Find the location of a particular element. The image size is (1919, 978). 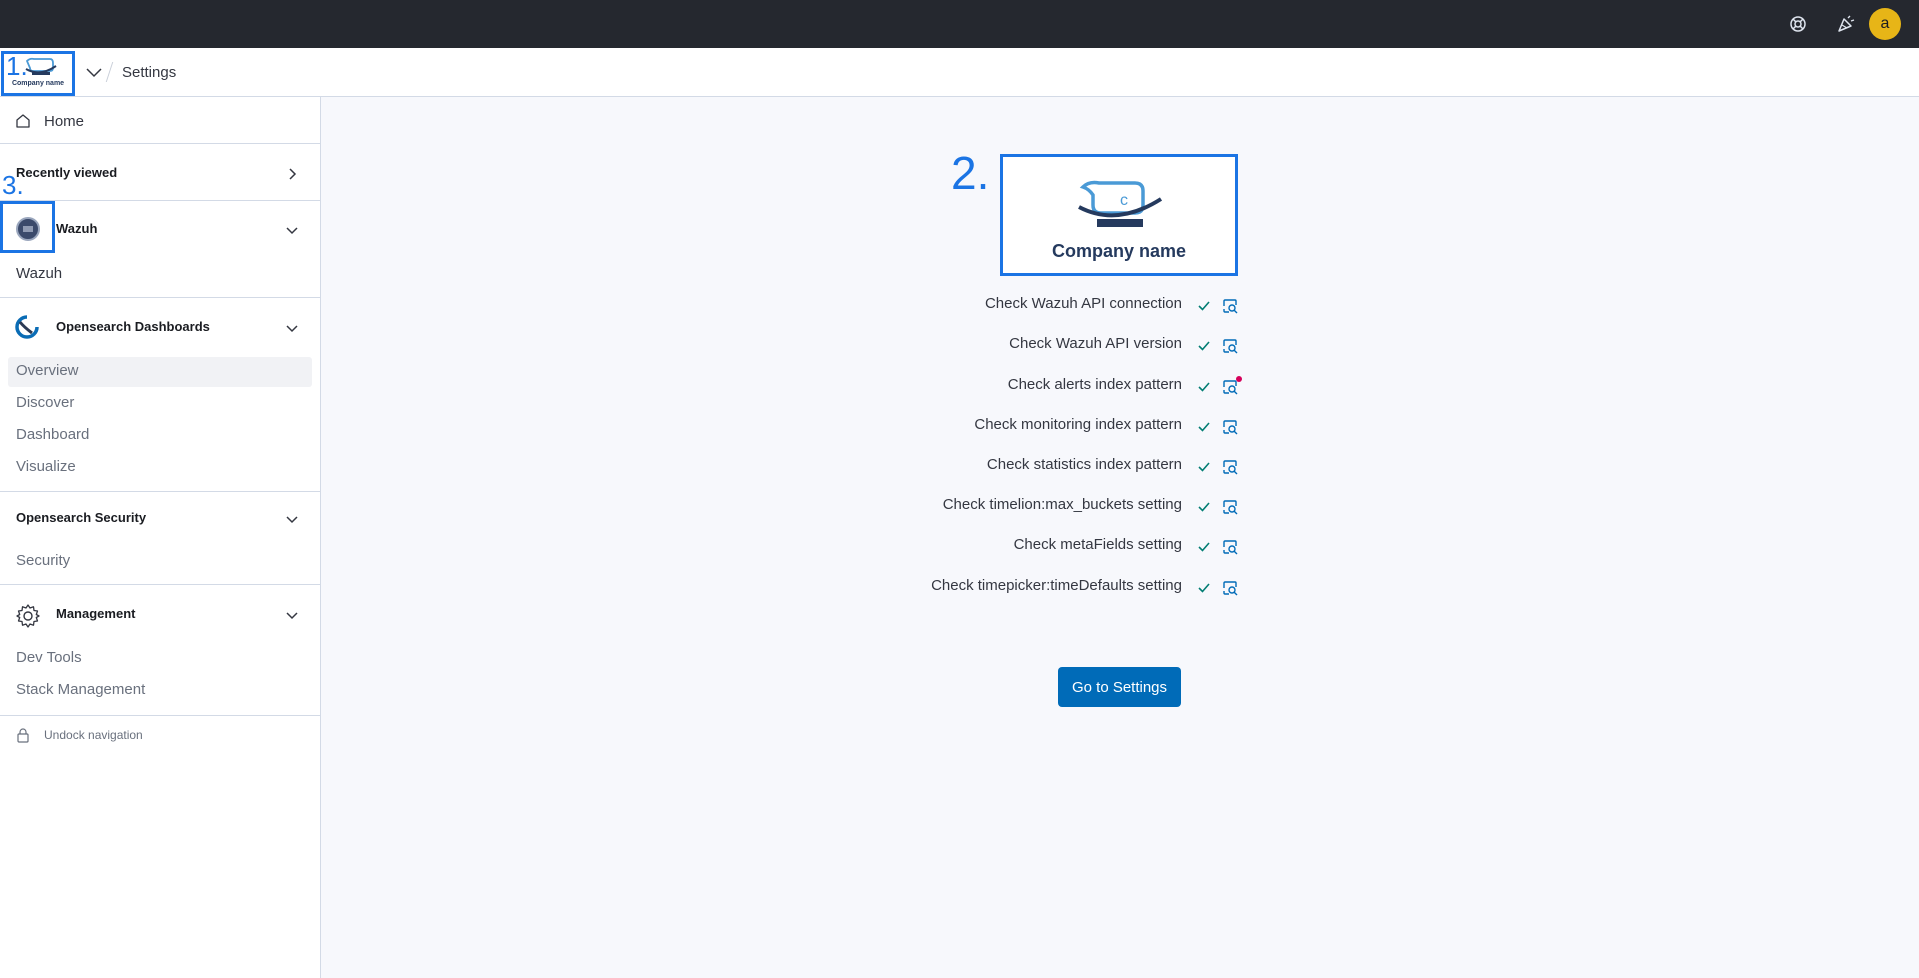

sidebar-item-discover: Discover is located at coordinates (45, 402).